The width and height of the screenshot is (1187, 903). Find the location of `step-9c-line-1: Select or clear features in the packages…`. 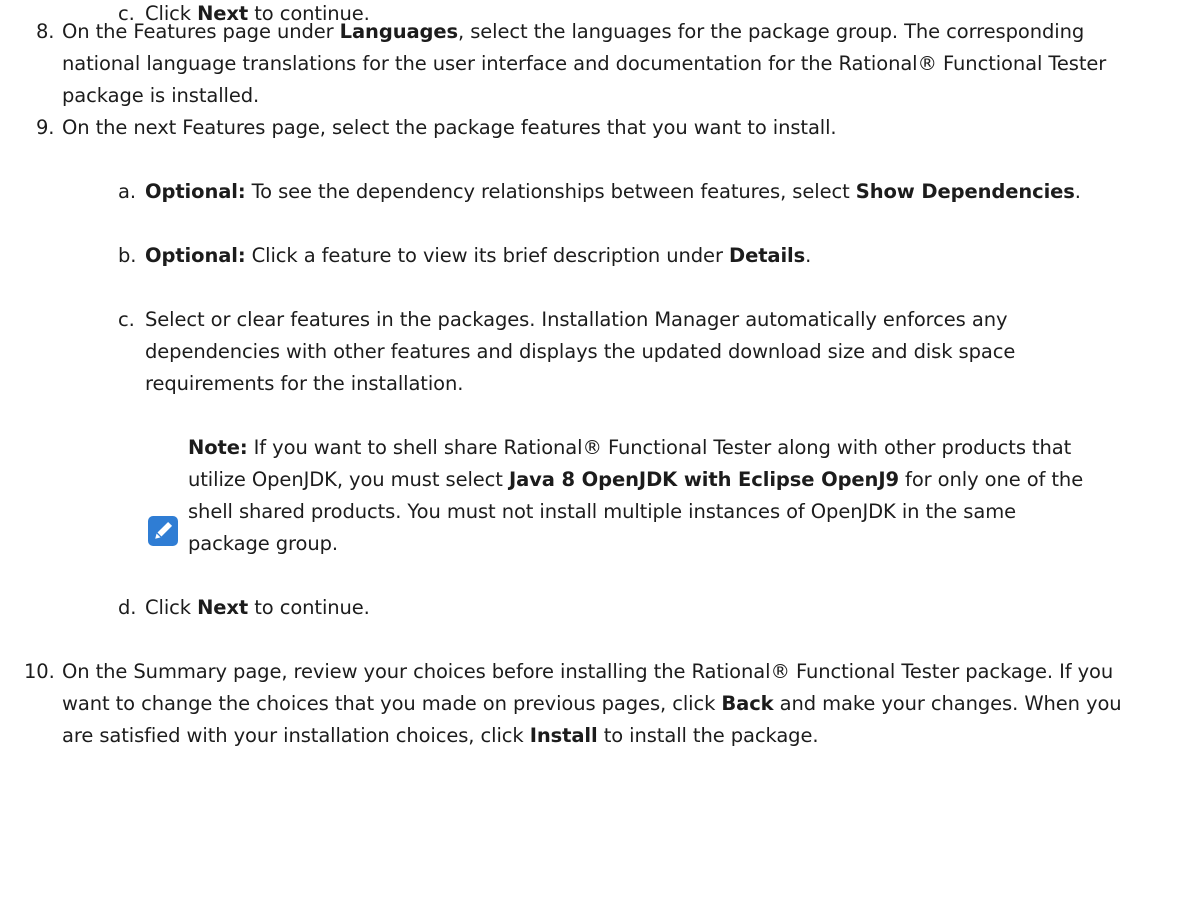

step-9c-line-1: Select or clear features in the packages… is located at coordinates (576, 319).